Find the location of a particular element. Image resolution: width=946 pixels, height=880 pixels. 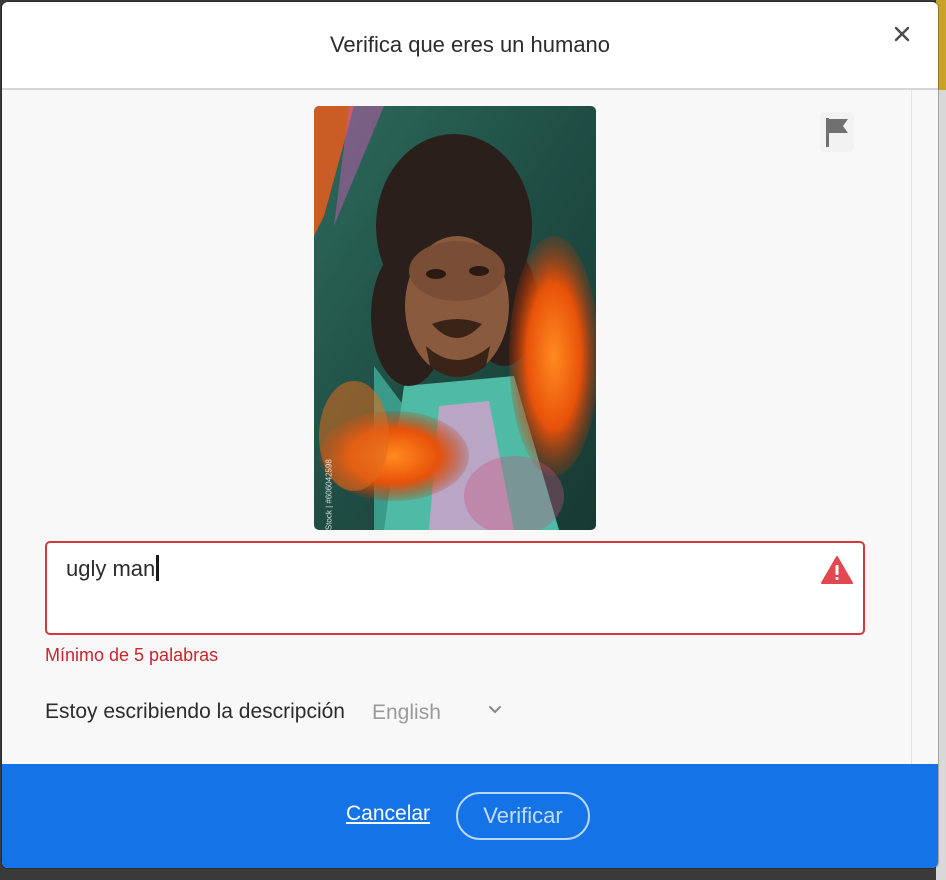

dialog-footer: Cancelar Verificar is located at coordinates (470, 816).